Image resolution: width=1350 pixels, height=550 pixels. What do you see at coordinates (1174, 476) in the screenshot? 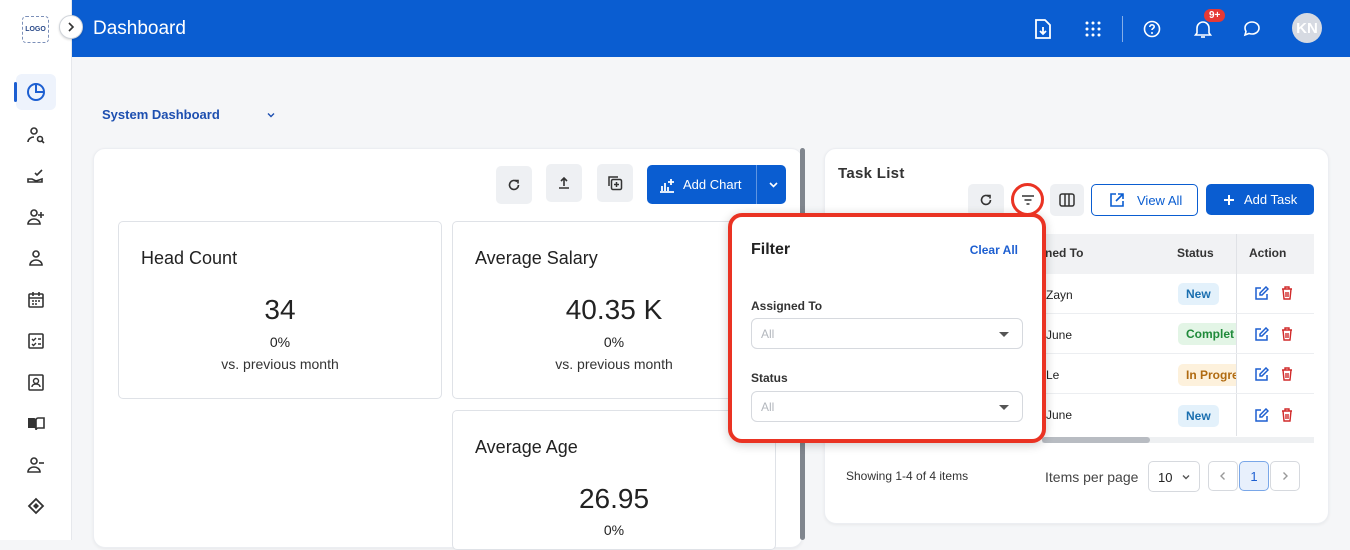
I see `items-per-page-select: 10` at bounding box center [1174, 476].